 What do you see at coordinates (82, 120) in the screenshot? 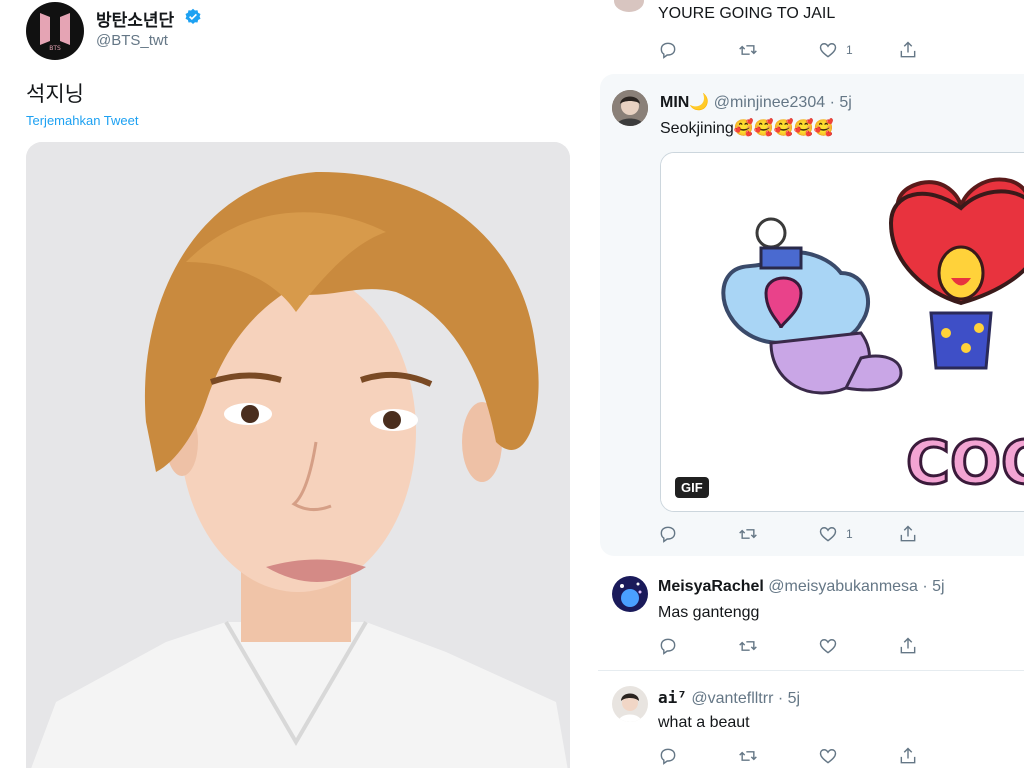
I see `translate-tweet-link: Terjemahkan Tweet` at bounding box center [82, 120].